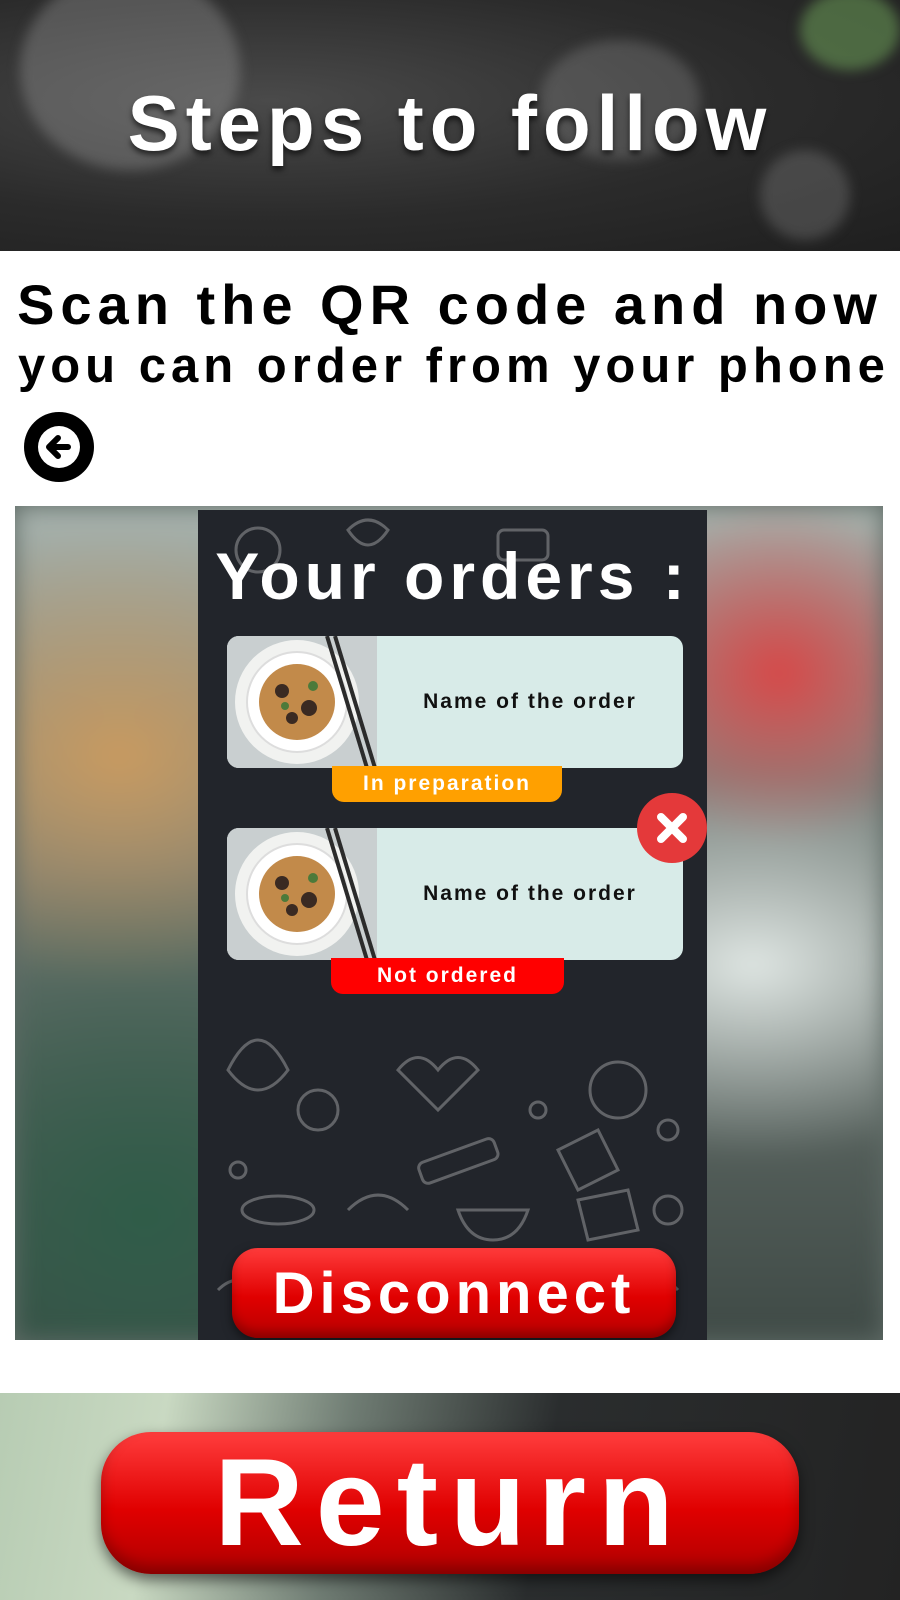 This screenshot has width=900, height=1600. Describe the element at coordinates (447, 784) in the screenshot. I see `status-badge: In preparation` at that location.